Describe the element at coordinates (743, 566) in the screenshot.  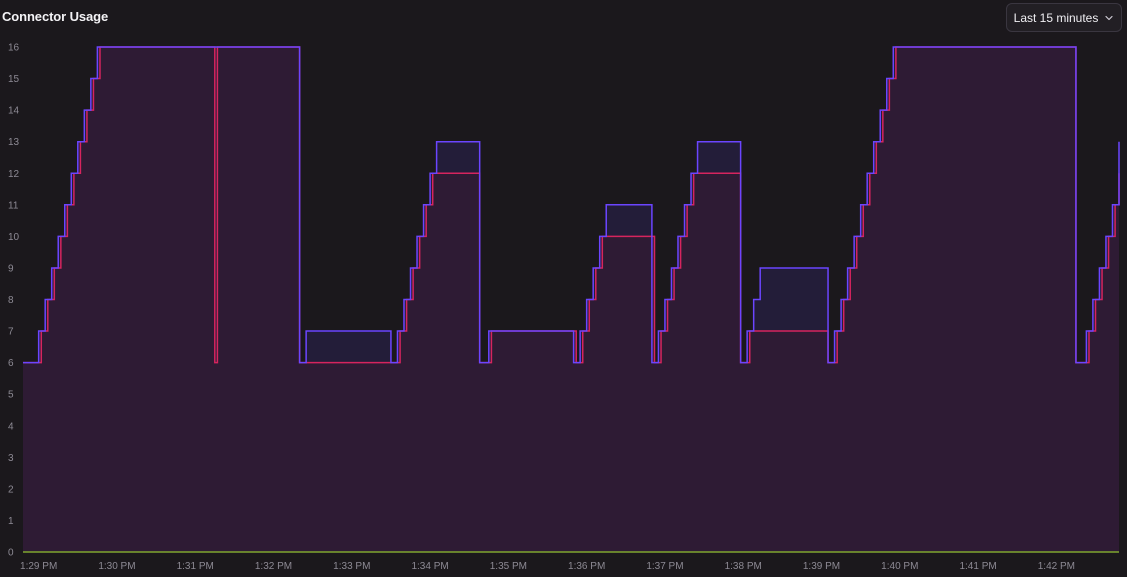
I see `x-tick-label: 1:38 PM` at that location.